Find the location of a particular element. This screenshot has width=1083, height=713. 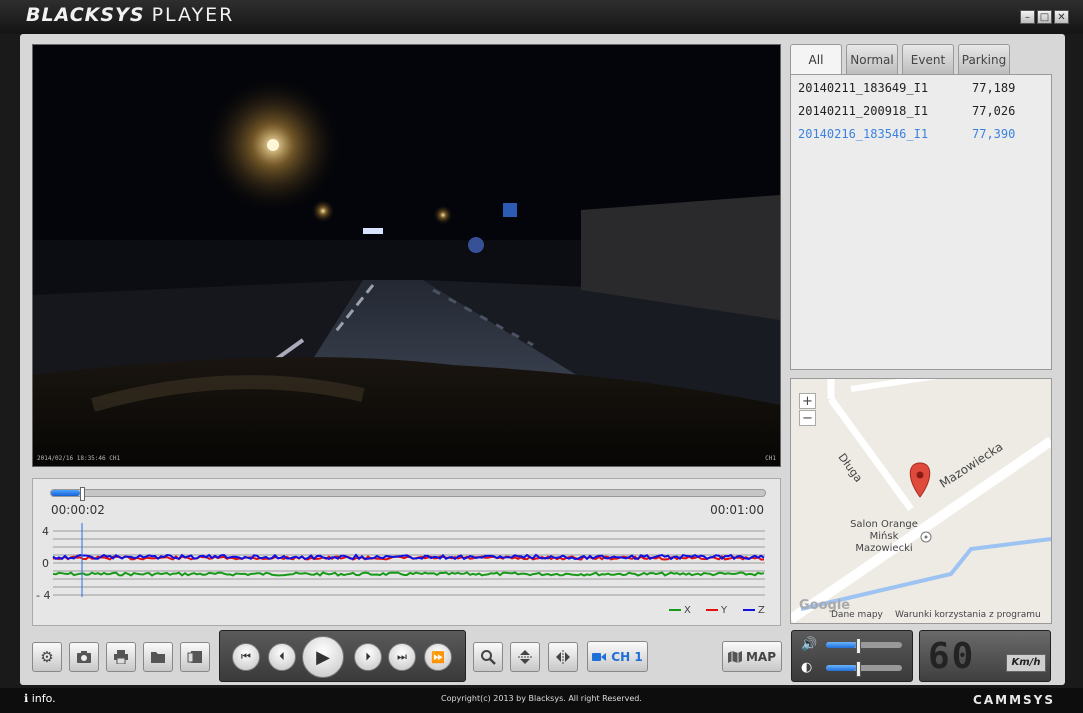

map-terms-link: Warunki korzystania z programu is located at coordinates (968, 615).